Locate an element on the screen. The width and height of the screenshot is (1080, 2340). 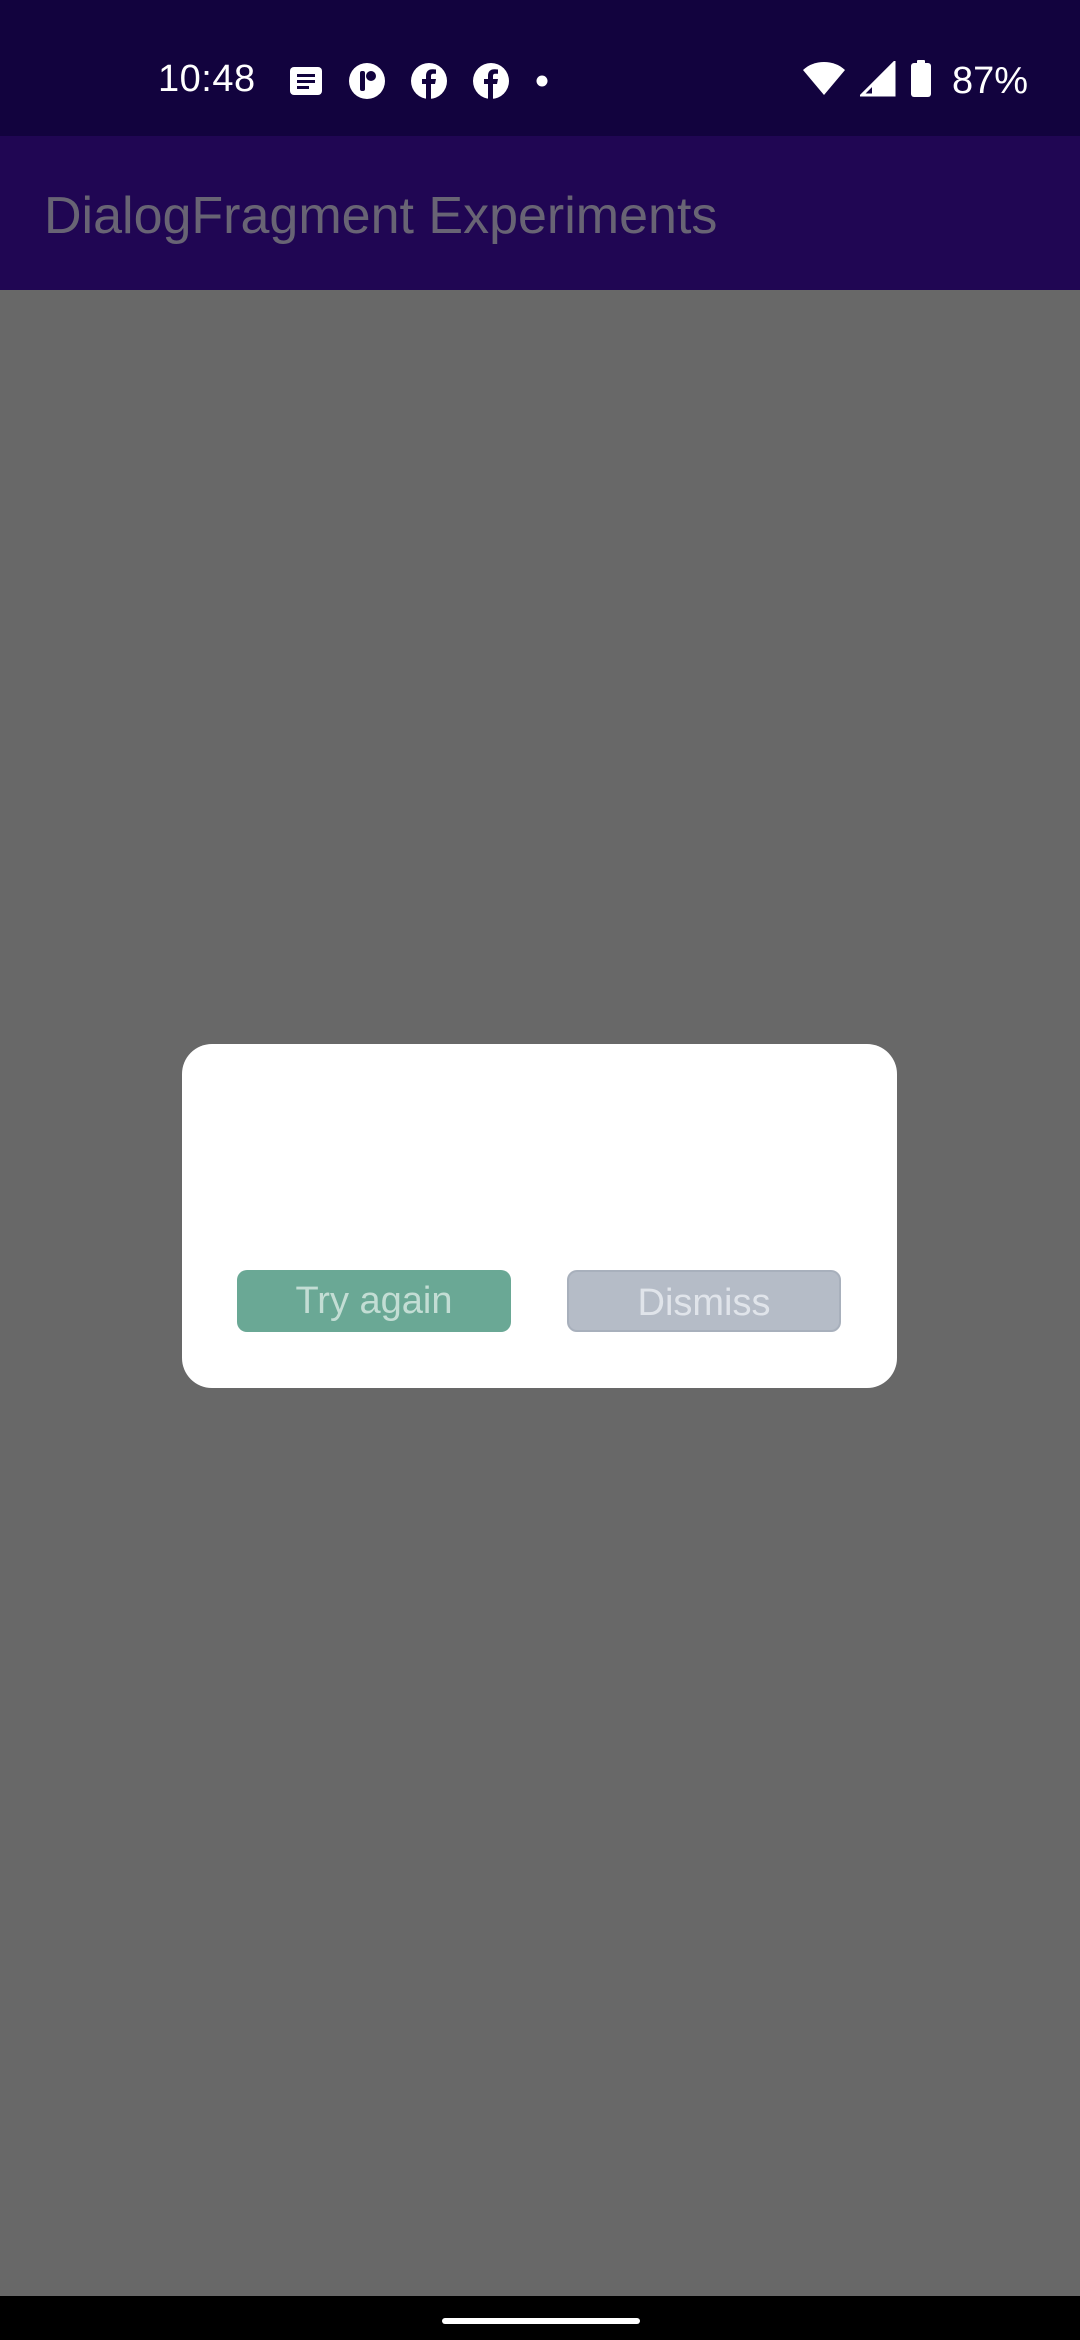
app-icon is located at coordinates (367, 81).